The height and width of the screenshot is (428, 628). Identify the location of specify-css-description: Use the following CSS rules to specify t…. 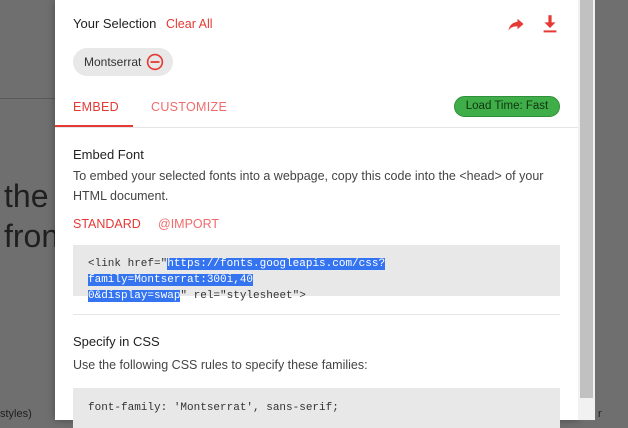
(220, 365).